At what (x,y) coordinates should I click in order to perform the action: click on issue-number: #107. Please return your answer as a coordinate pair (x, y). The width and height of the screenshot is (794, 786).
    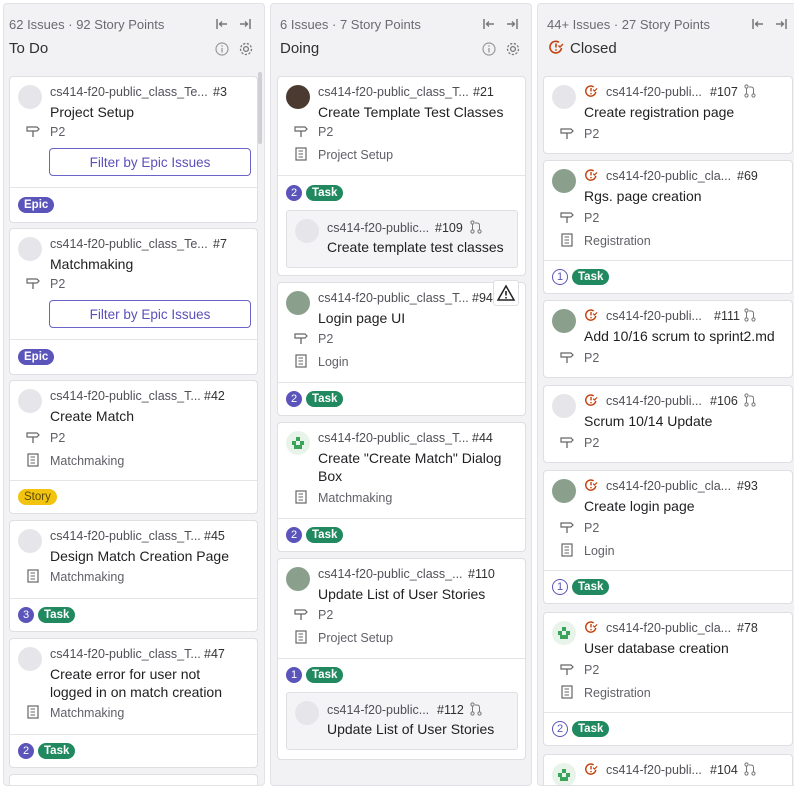
    Looking at the image, I should click on (724, 92).